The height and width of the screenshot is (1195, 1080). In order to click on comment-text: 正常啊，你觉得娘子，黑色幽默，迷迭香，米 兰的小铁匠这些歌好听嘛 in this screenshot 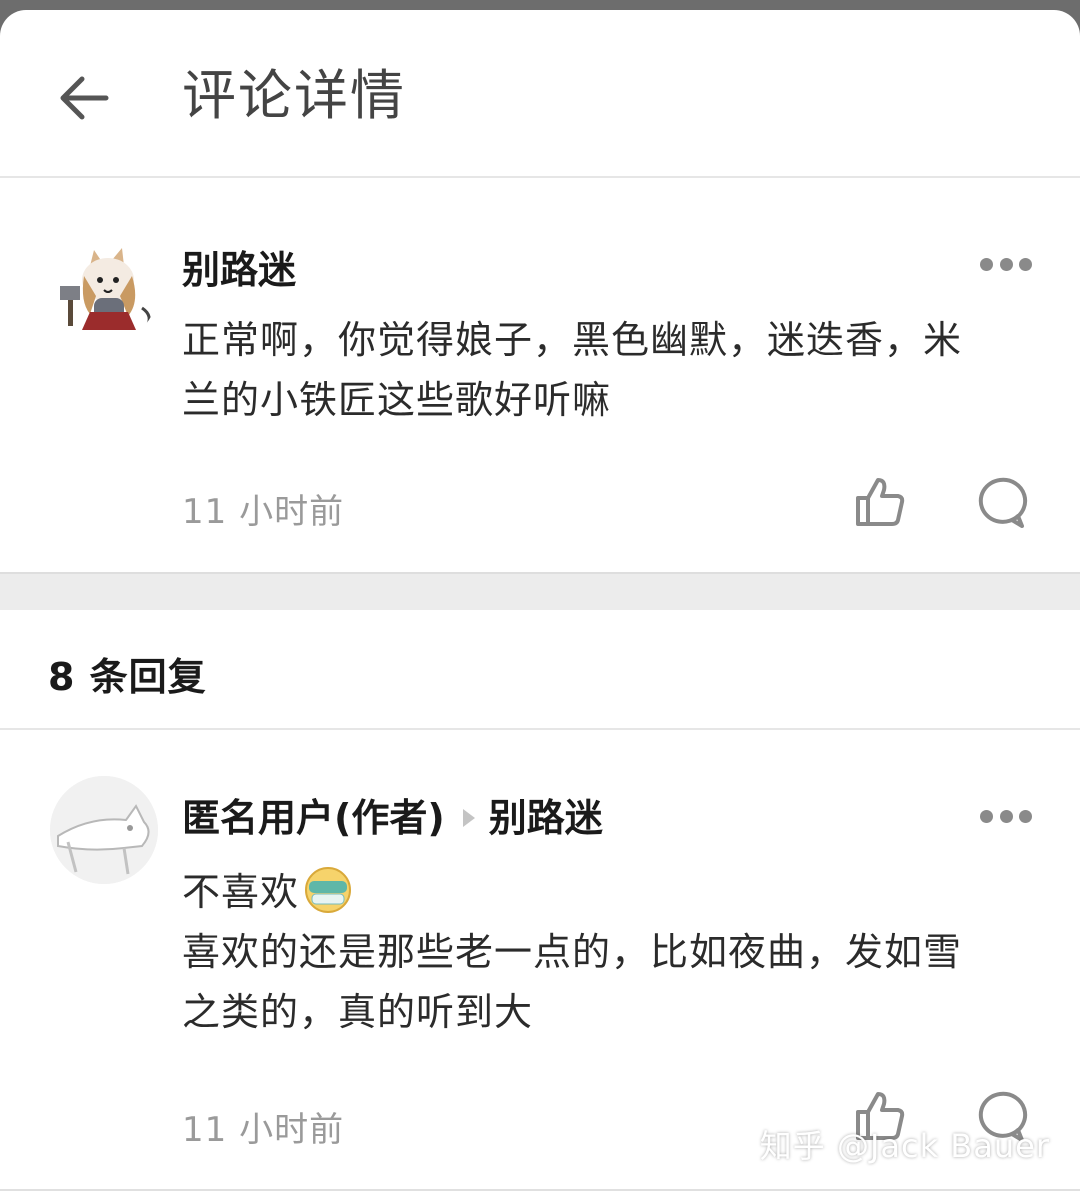, I will do `click(607, 370)`.